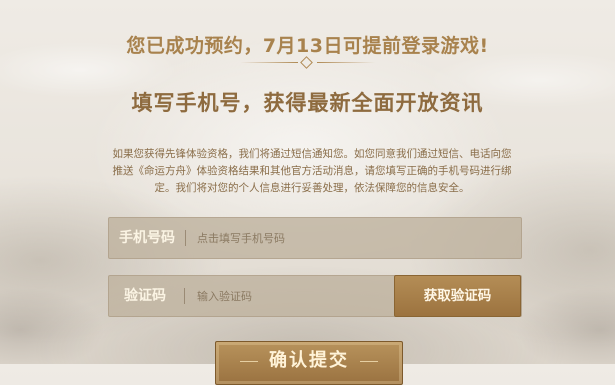  I want to click on notice-line-2: 推送《命运方舟》体验资格结果和其他官方活动消息，请您填写正确的手机号码进行绑, so click(312, 171).